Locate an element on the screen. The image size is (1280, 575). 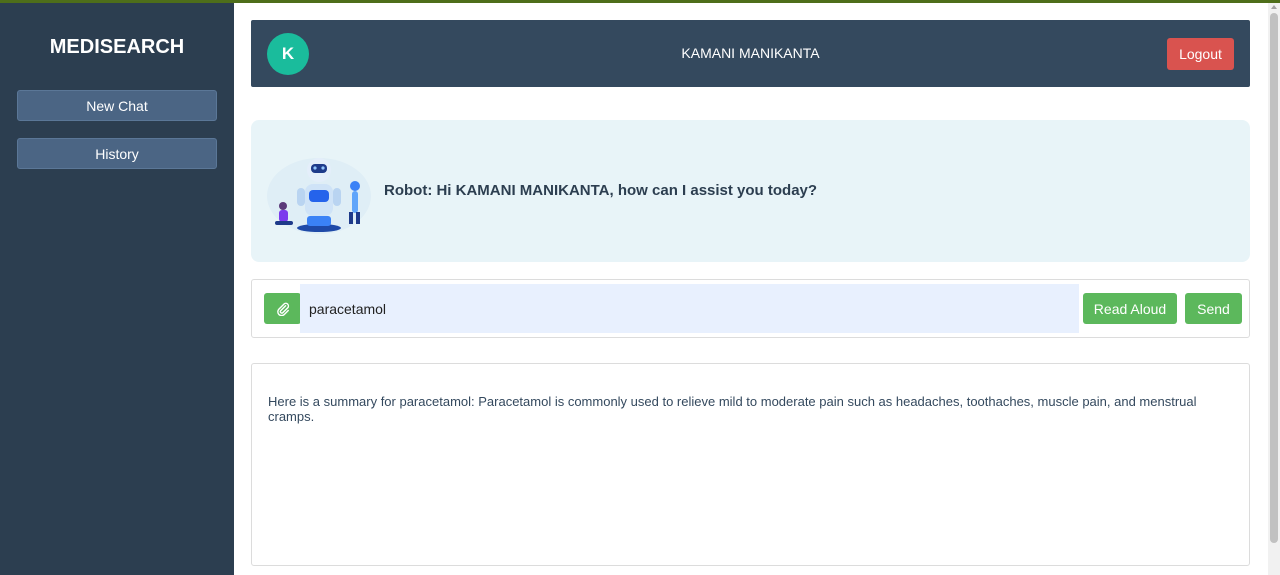
query-input is located at coordinates (689, 308).